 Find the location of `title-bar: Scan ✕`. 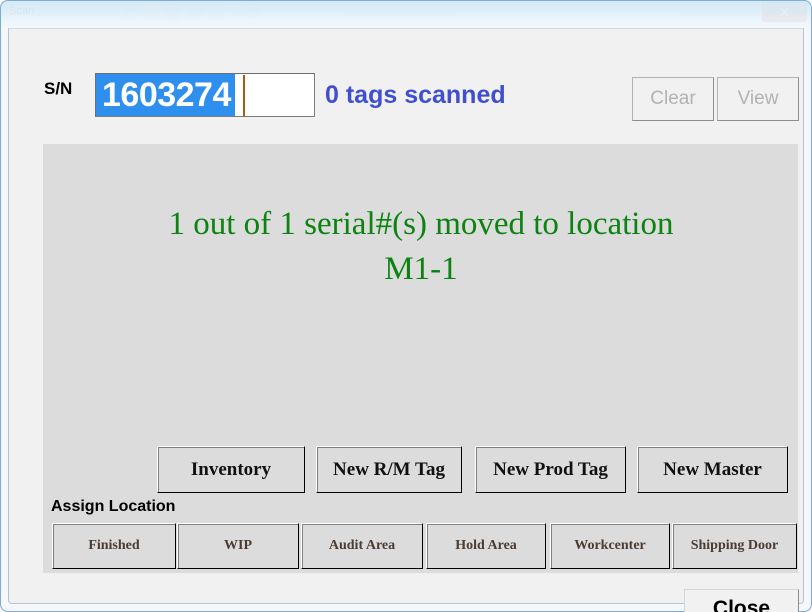

title-bar: Scan ✕ is located at coordinates (406, 14).